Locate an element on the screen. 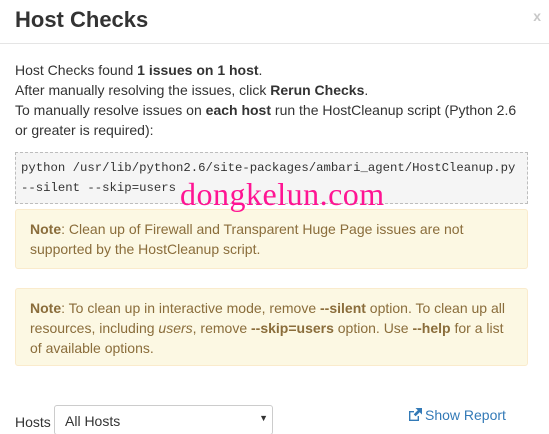  close-button: x is located at coordinates (537, 16).